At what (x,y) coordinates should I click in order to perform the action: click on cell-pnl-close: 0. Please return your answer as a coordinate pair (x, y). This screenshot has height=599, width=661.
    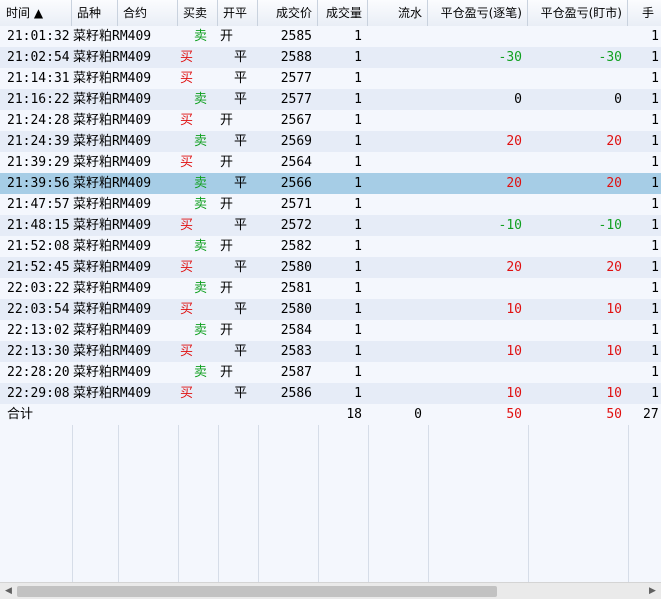
    Looking at the image, I should click on (518, 99).